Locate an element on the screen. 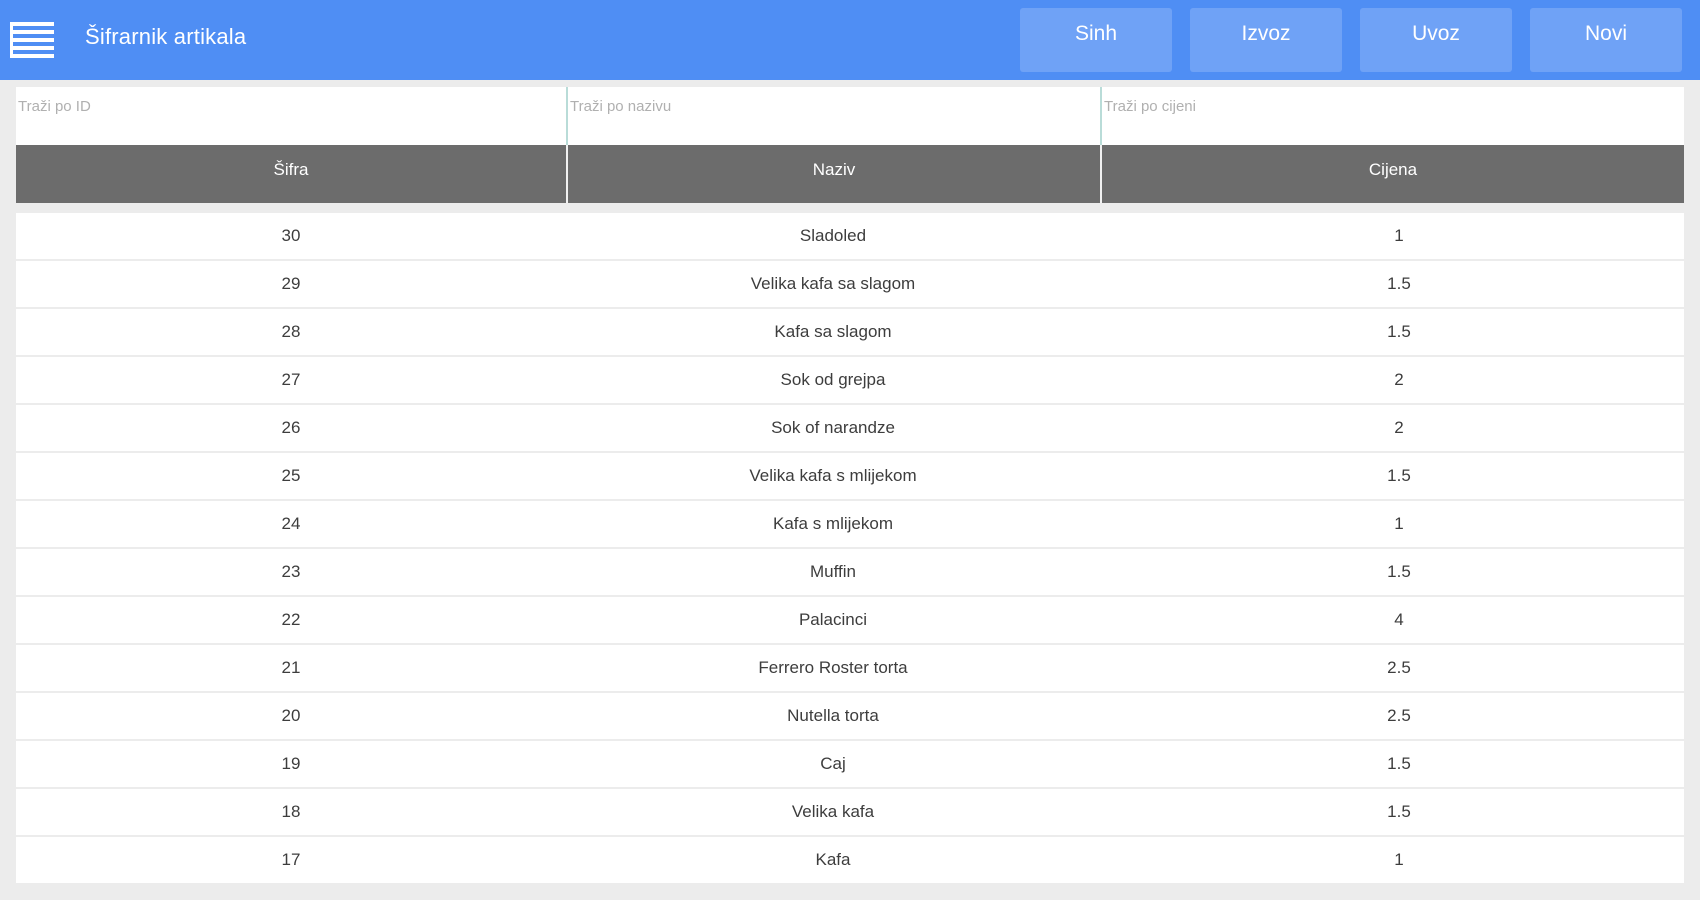 The height and width of the screenshot is (900, 1700). table-row: 26 Sok of narandze 2 is located at coordinates (850, 429).